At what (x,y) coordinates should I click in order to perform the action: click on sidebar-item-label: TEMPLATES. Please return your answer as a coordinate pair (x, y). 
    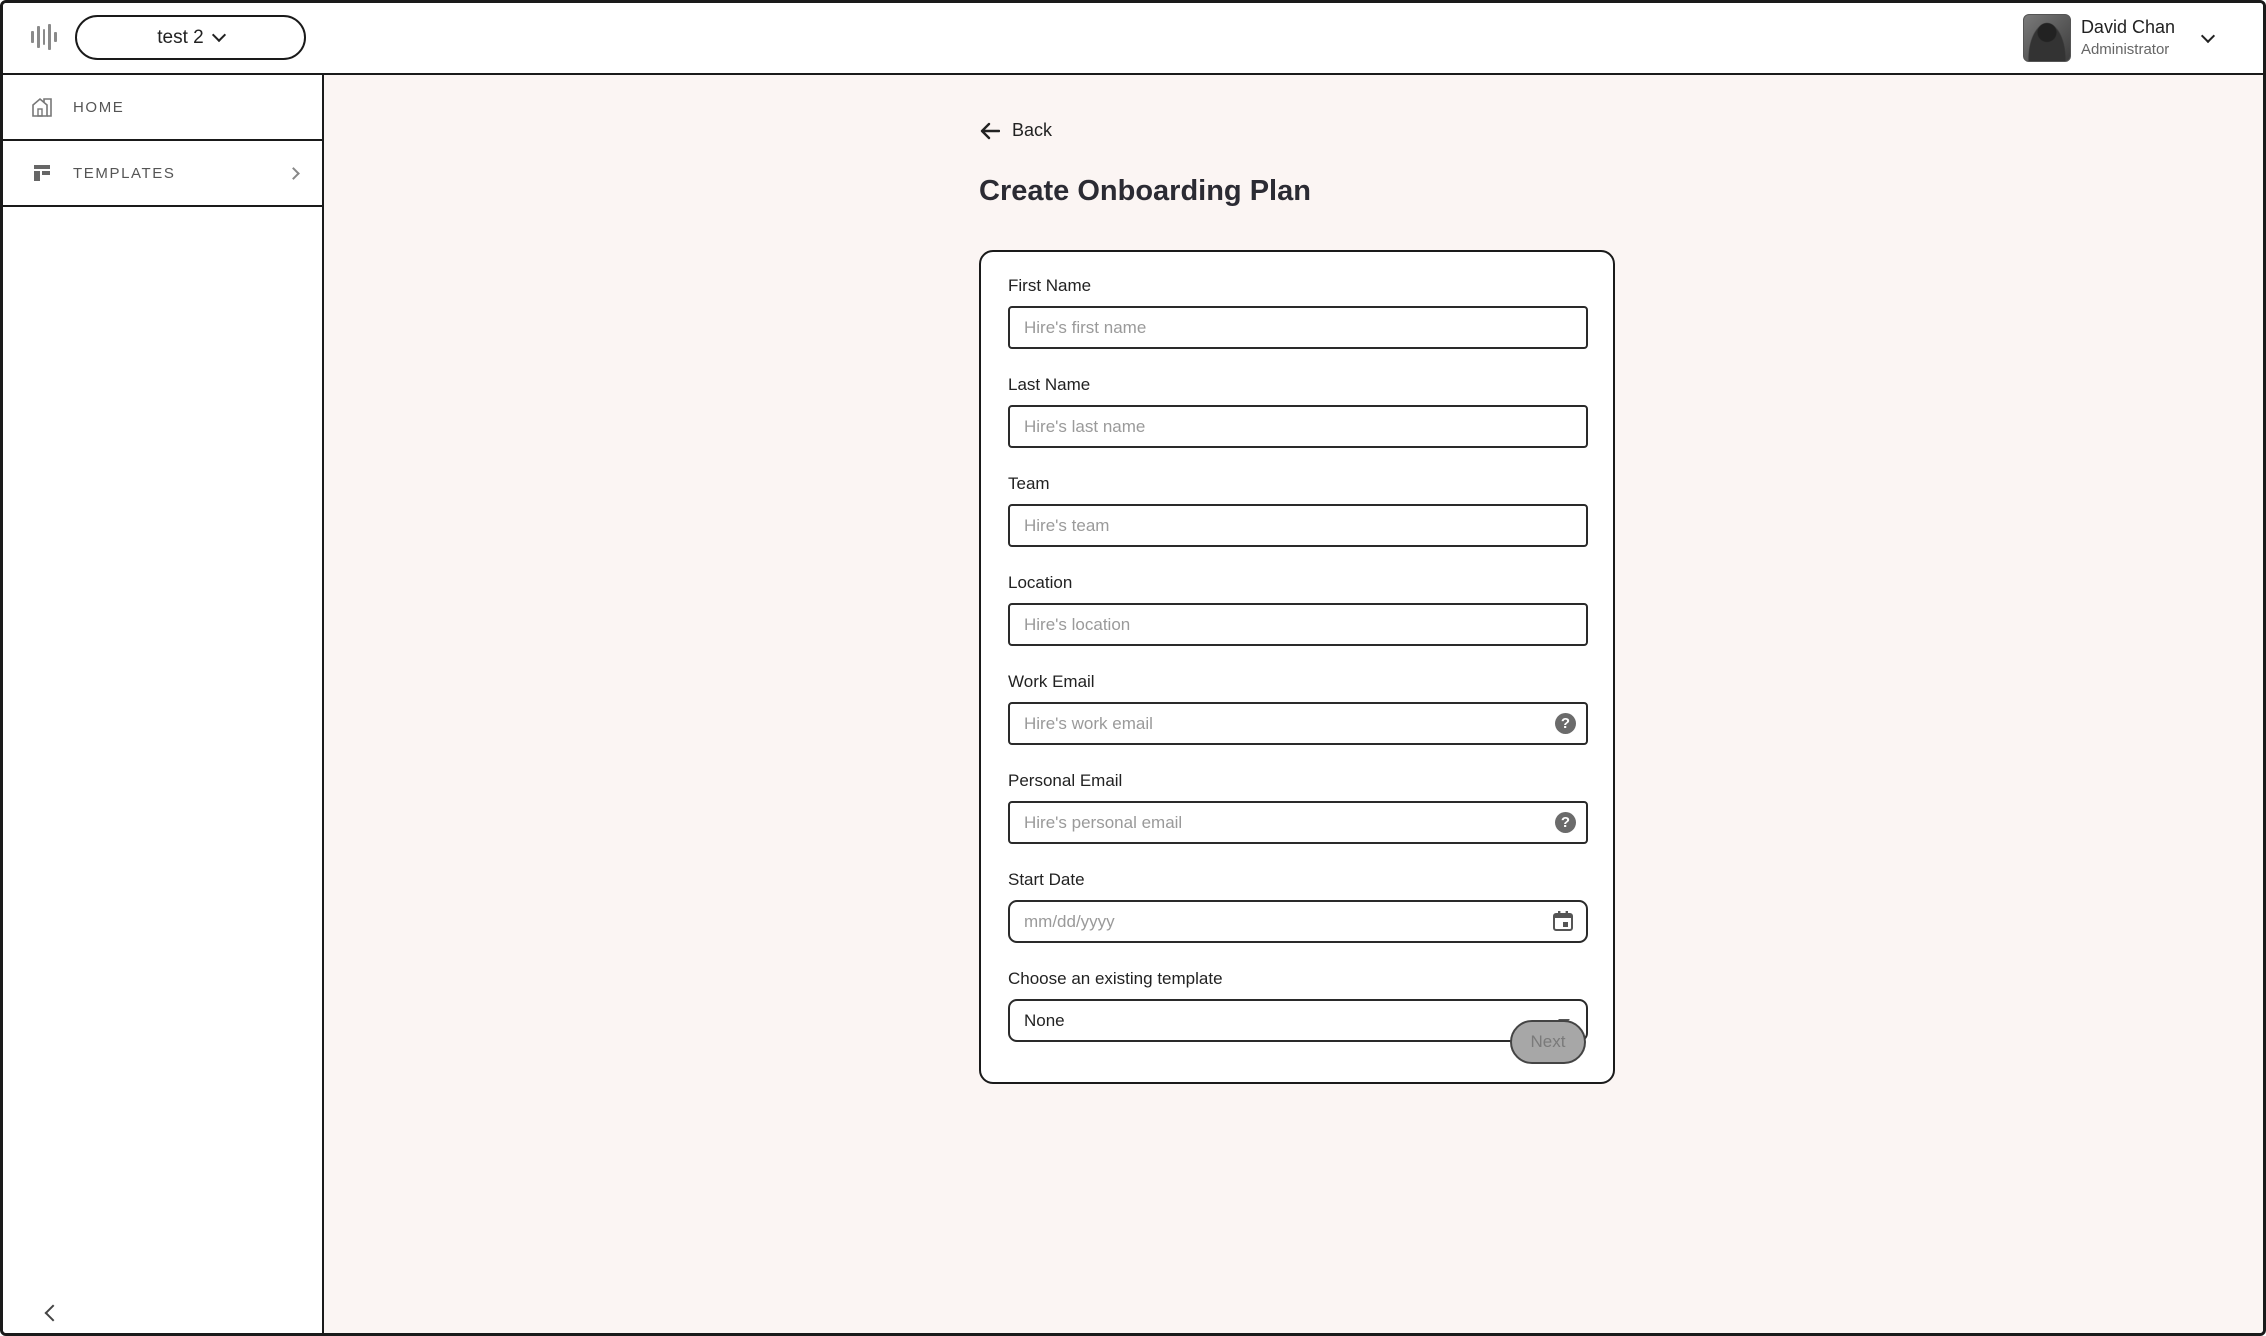
    Looking at the image, I should click on (124, 173).